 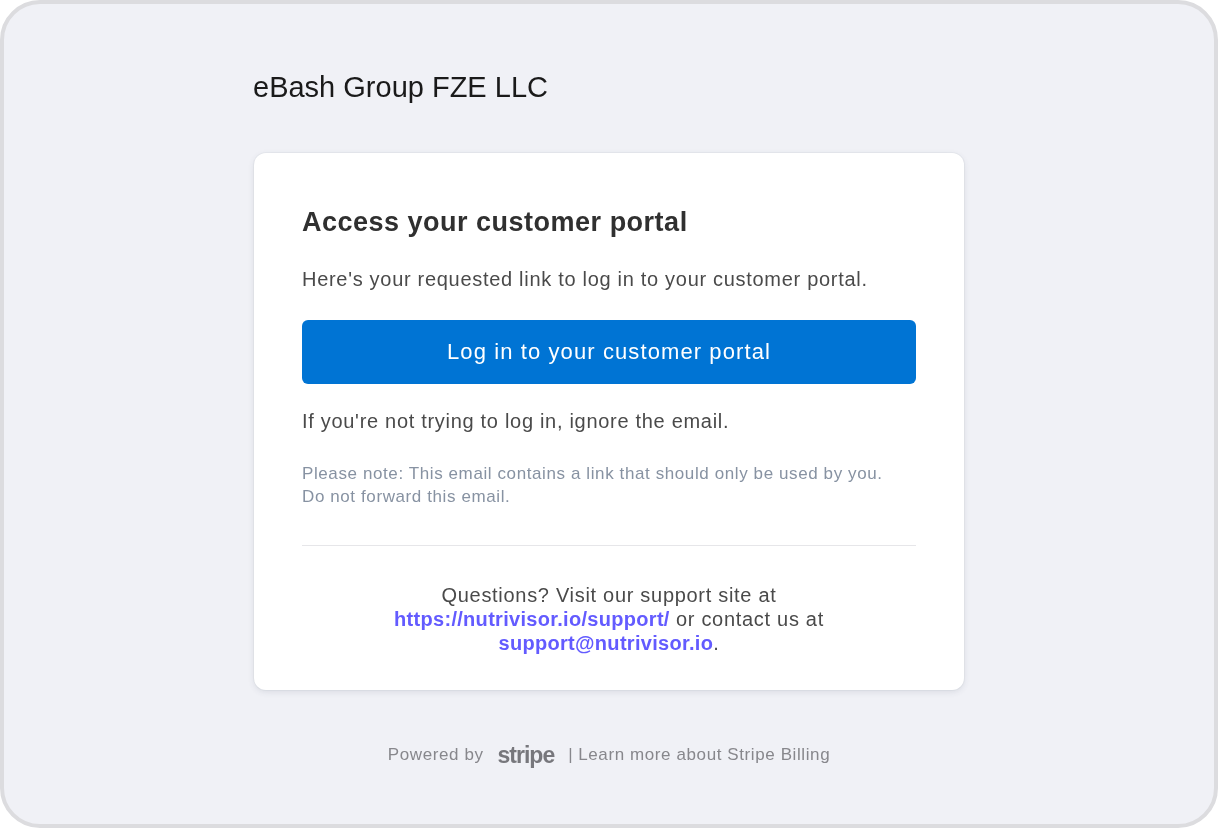 I want to click on support-link: https://nutrivisor.io/support/, so click(x=532, y=619).